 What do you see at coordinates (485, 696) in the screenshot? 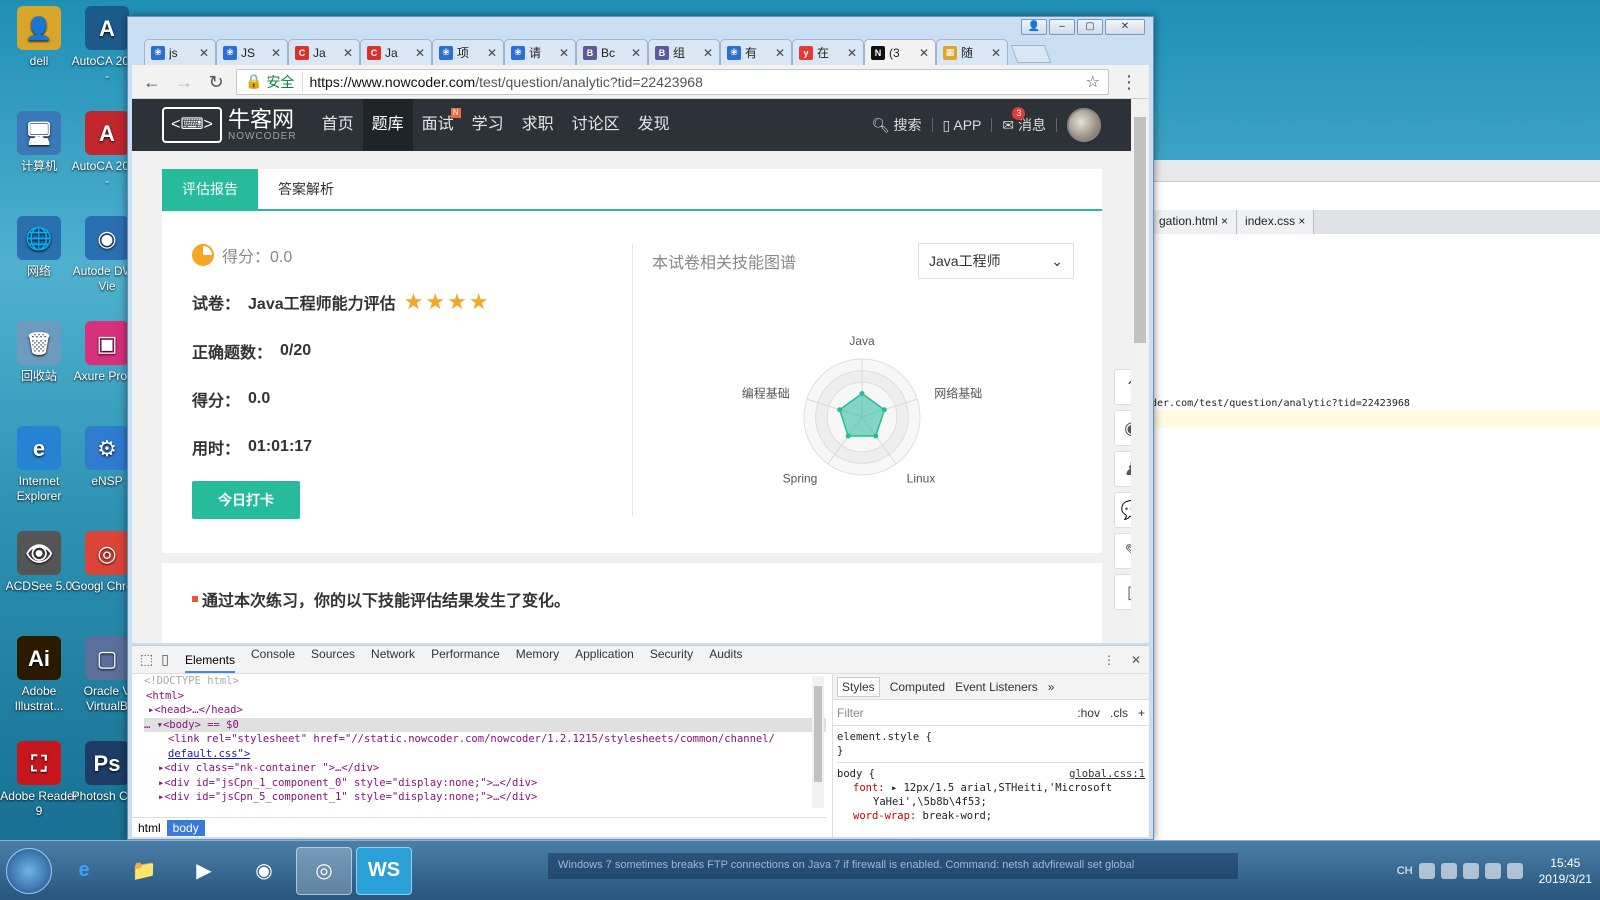
I see `dom-node-line: <html>` at bounding box center [485, 696].